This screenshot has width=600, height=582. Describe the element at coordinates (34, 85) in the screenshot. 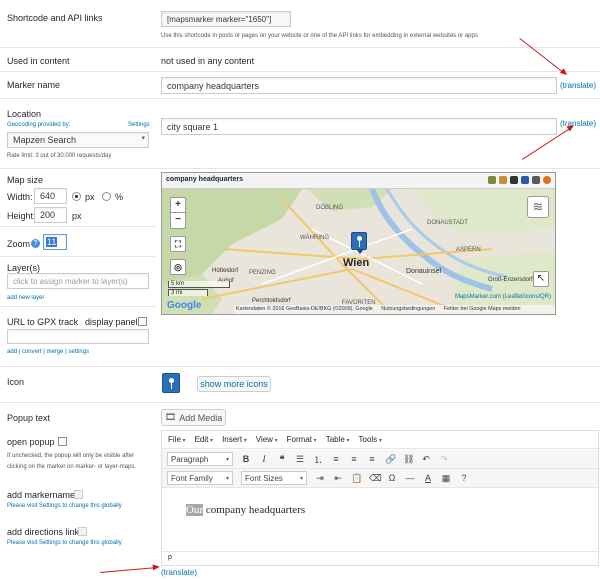

I see `marker-name-label: Marker name` at that location.